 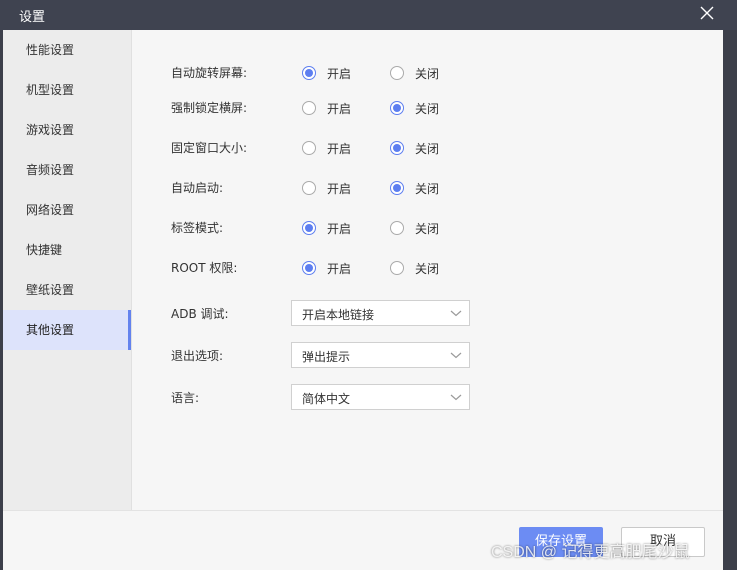 I want to click on sidebar-item-device-model: 机型设置, so click(x=67, y=90).